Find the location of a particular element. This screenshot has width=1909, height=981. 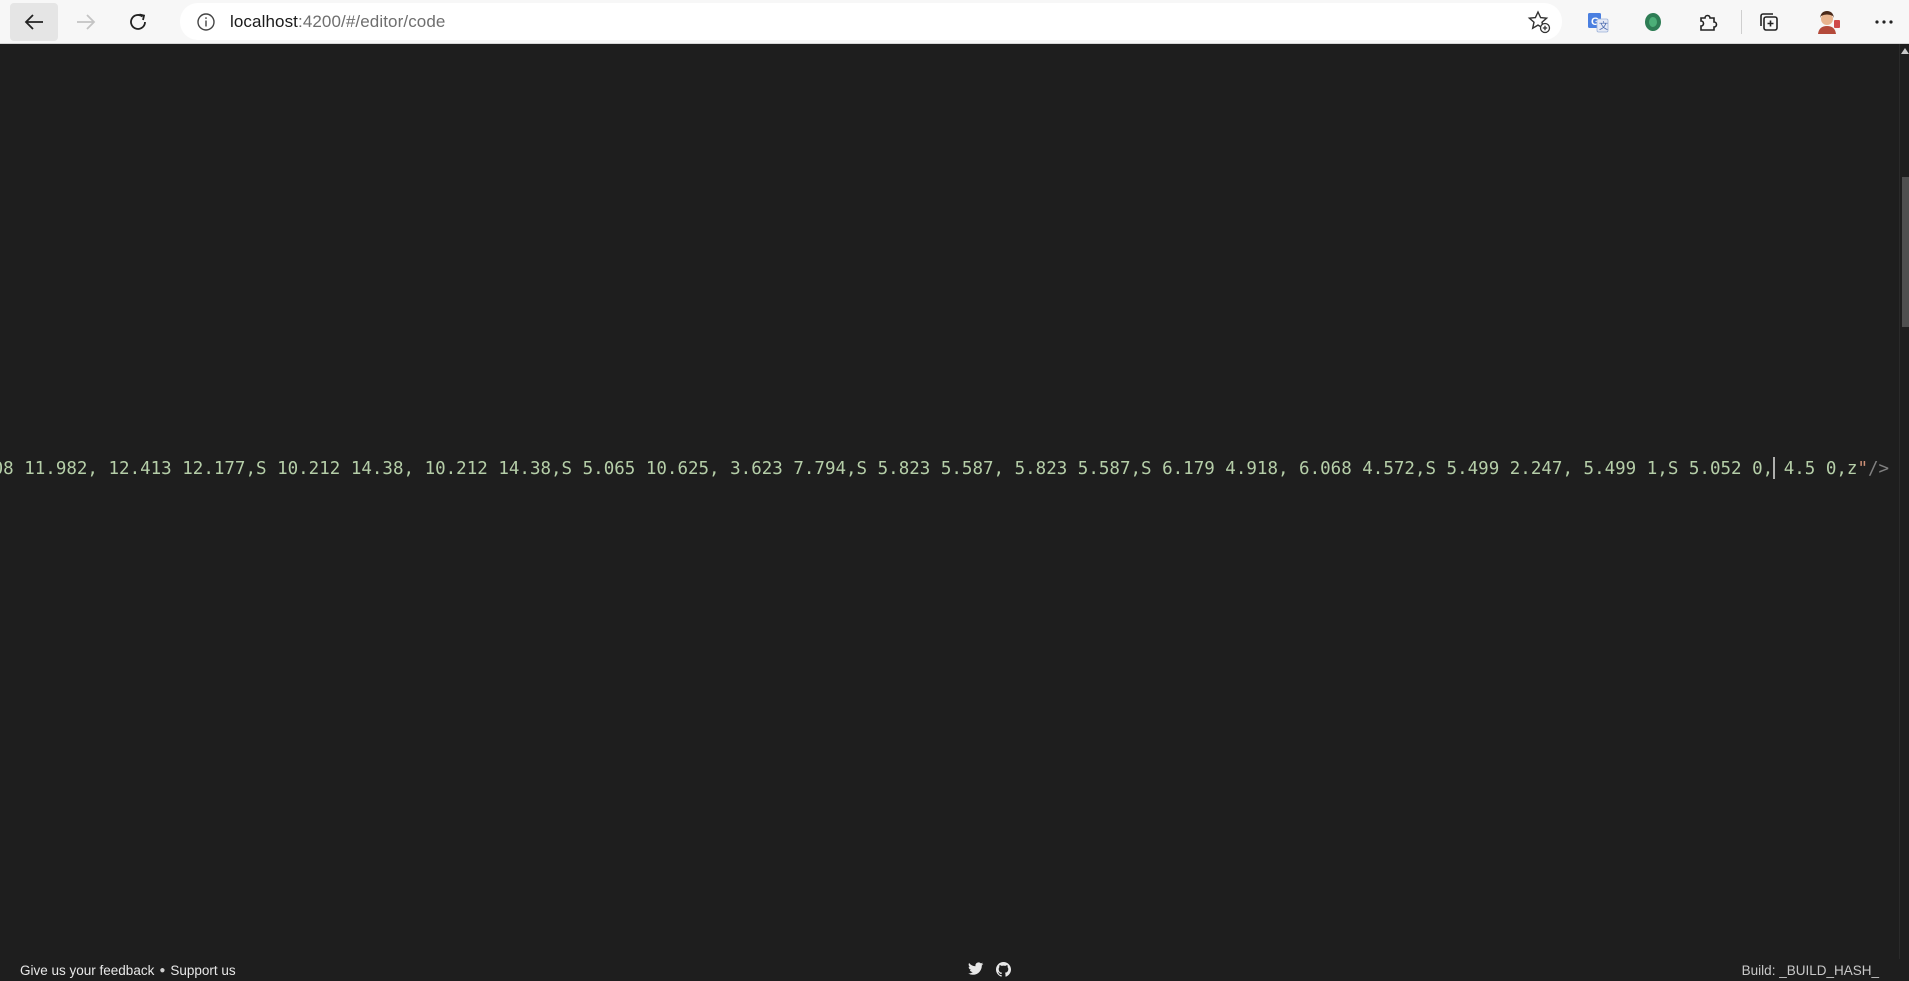

github-icon is located at coordinates (1003, 971).